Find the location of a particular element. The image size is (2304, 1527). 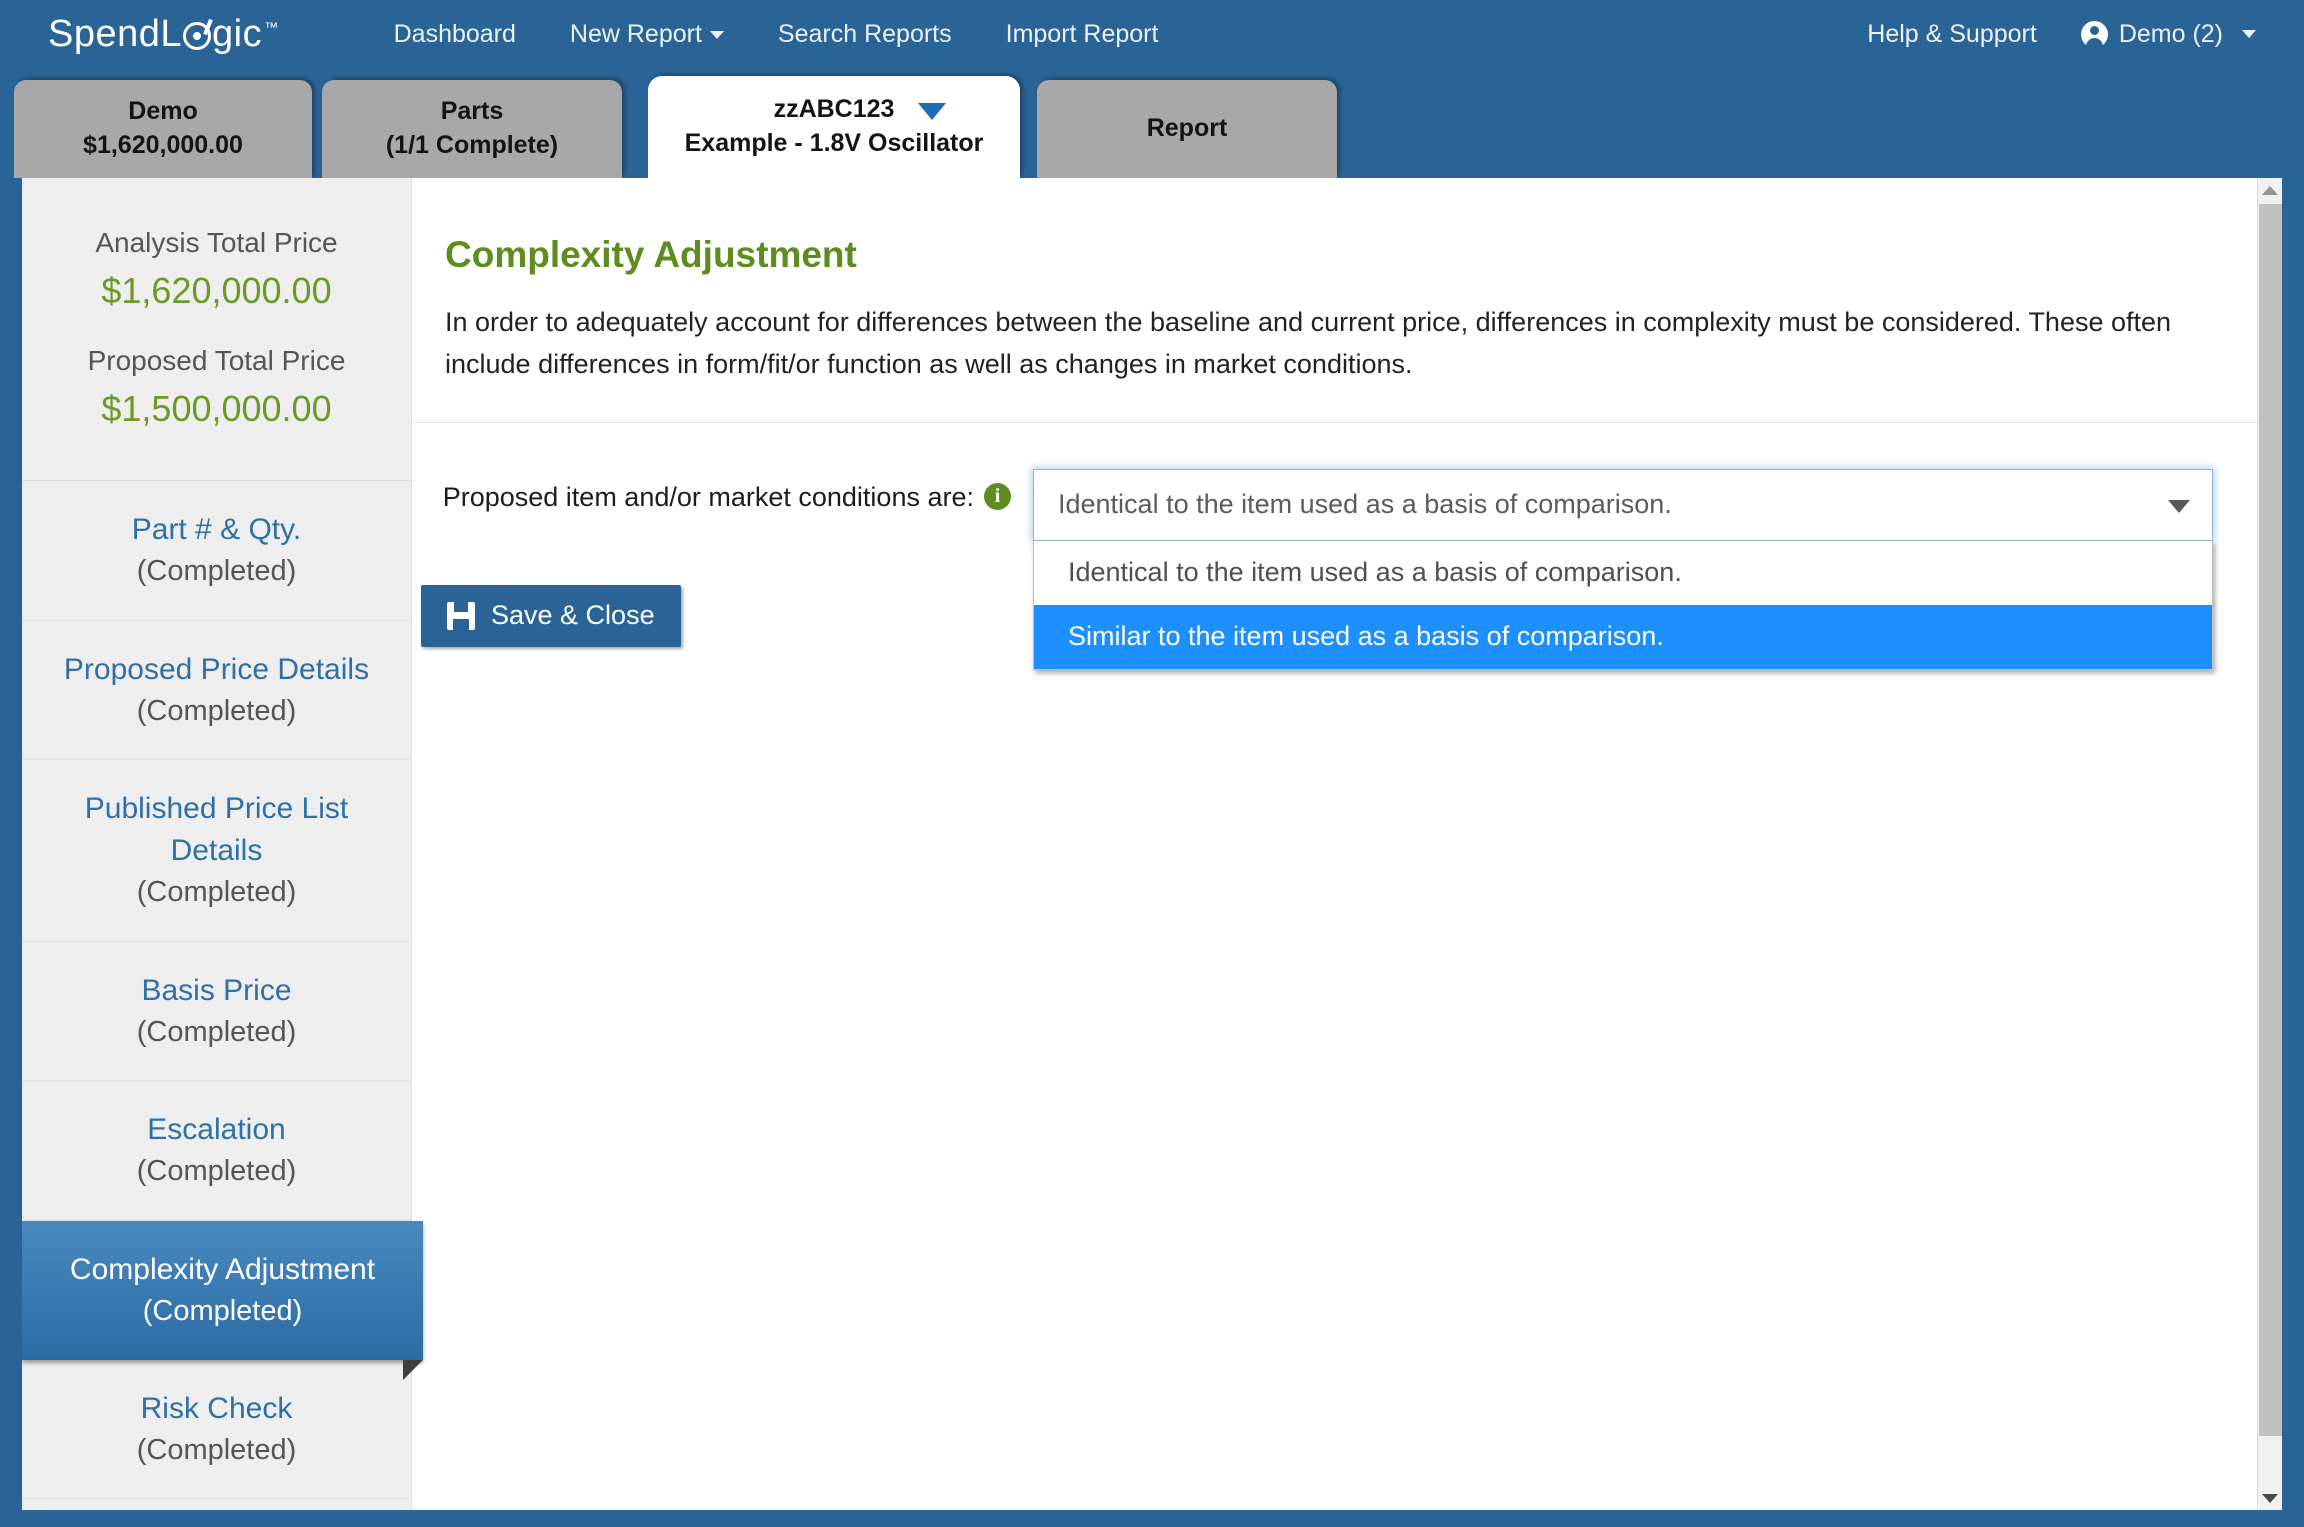

user-menu-label: Demo (2) is located at coordinates (2170, 33).